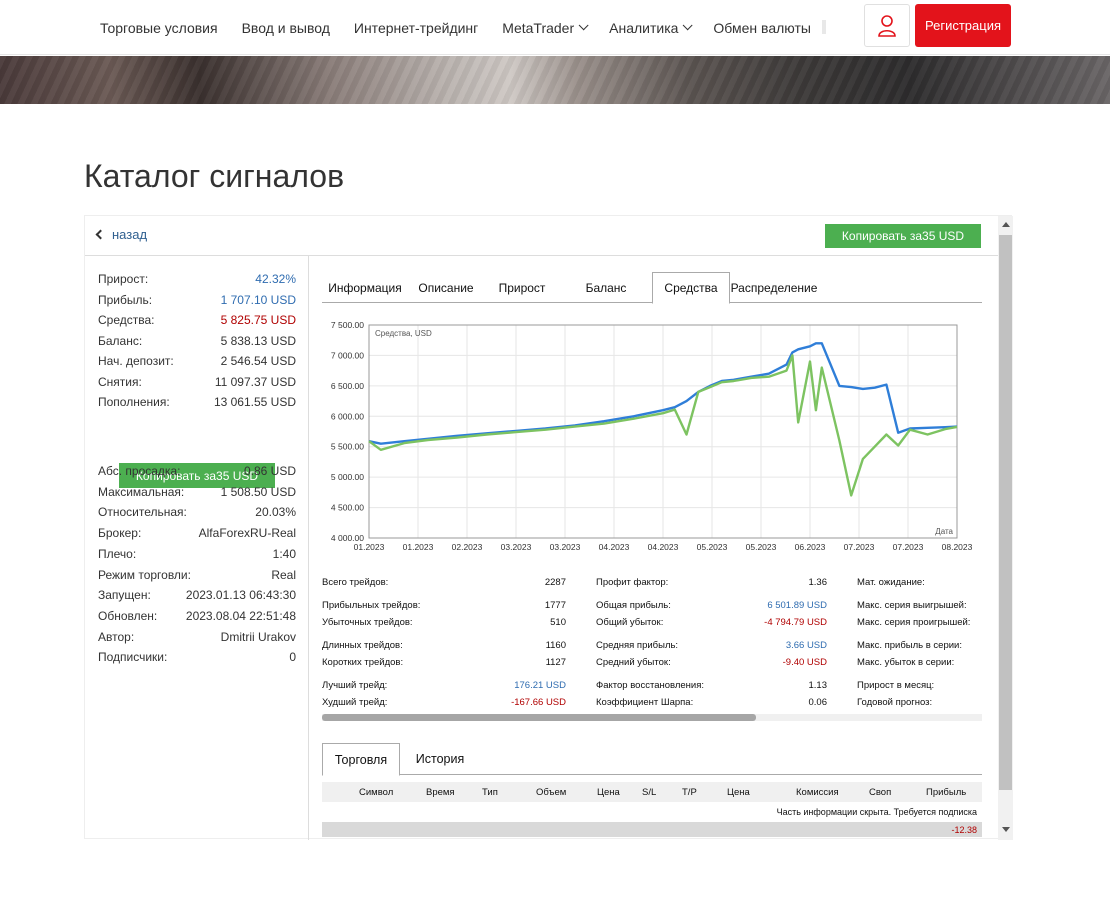 The width and height of the screenshot is (1110, 899). I want to click on panel-scrollbar, so click(1005, 528).